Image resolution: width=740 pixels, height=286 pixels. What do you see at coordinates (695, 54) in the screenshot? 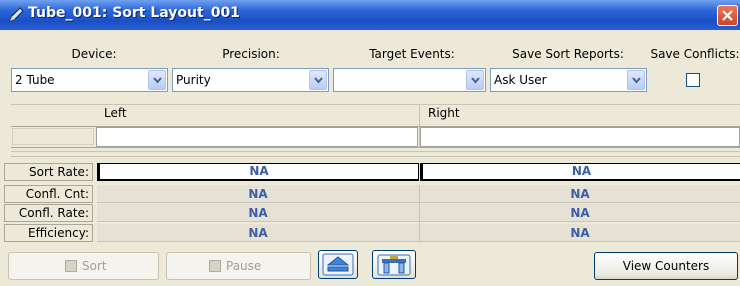
I see `save-conflicts-label: Save Conflicts:` at bounding box center [695, 54].